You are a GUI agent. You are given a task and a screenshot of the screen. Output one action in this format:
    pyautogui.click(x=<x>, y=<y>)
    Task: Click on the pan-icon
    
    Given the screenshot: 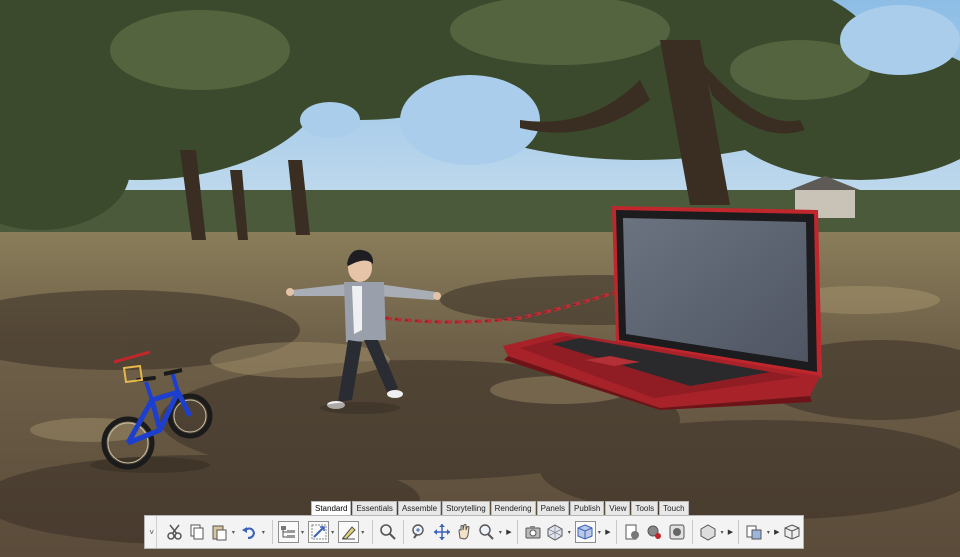 What is the action you would take?
    pyautogui.click(x=441, y=532)
    